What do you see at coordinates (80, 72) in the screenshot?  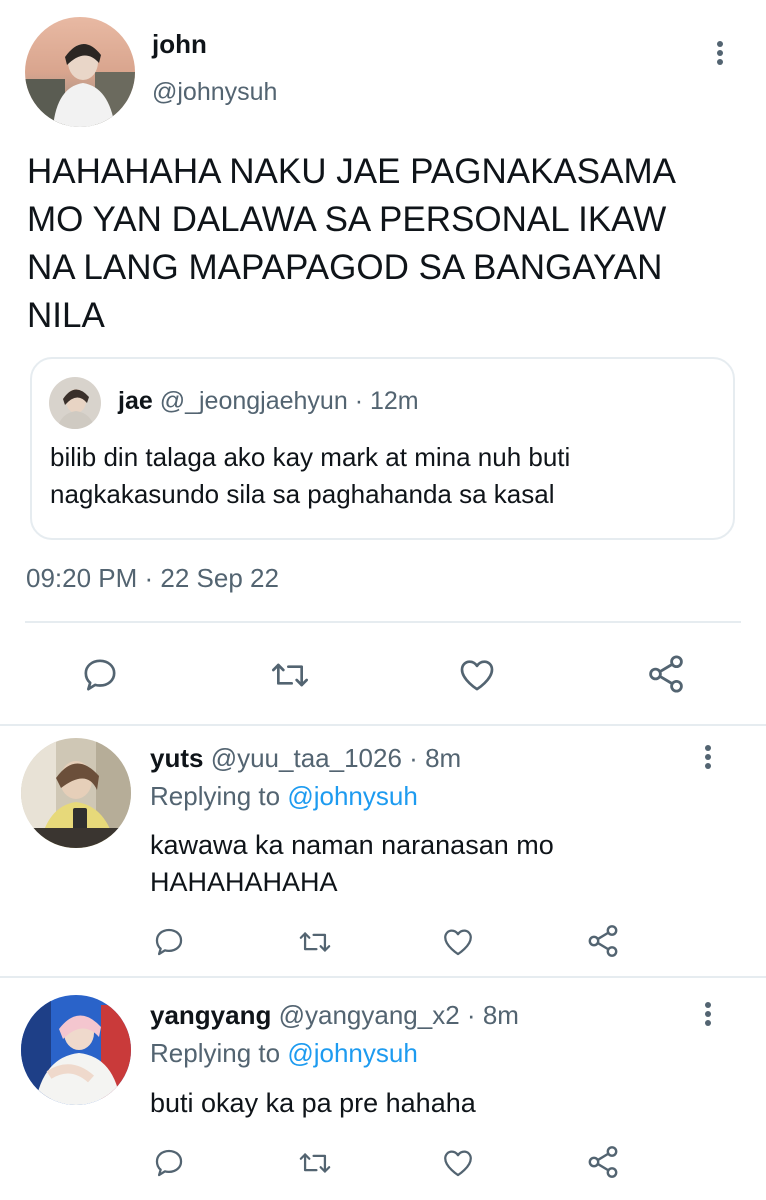 I see `author-avatar` at bounding box center [80, 72].